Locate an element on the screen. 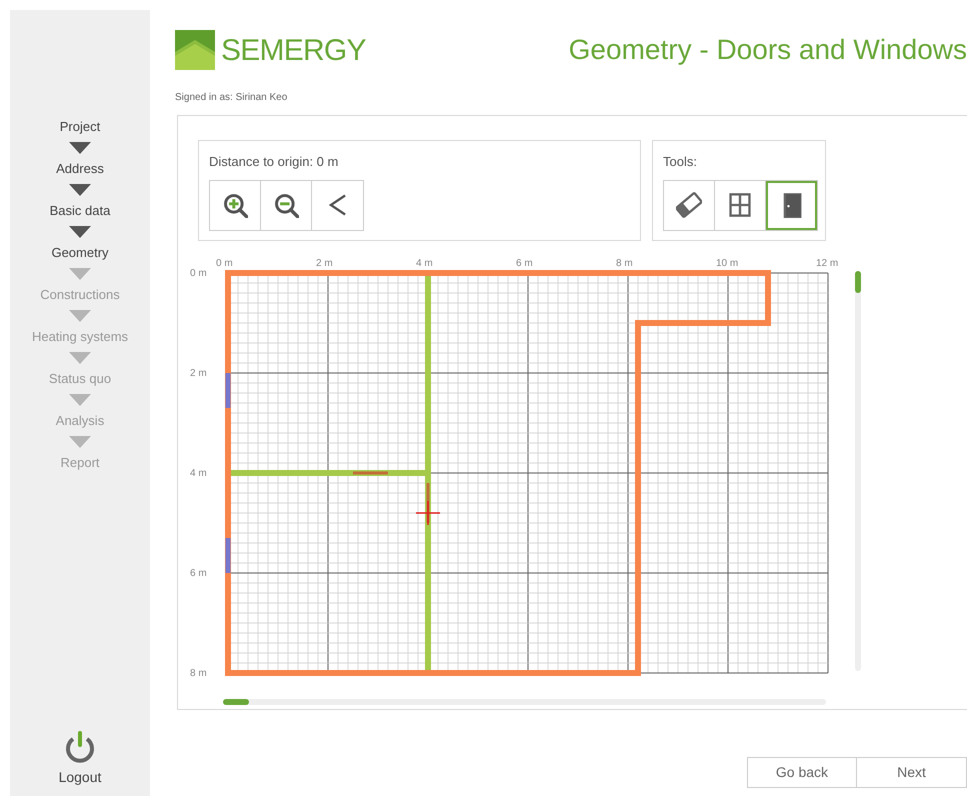 The image size is (967, 796). vertical-scrollbar is located at coordinates (858, 471).